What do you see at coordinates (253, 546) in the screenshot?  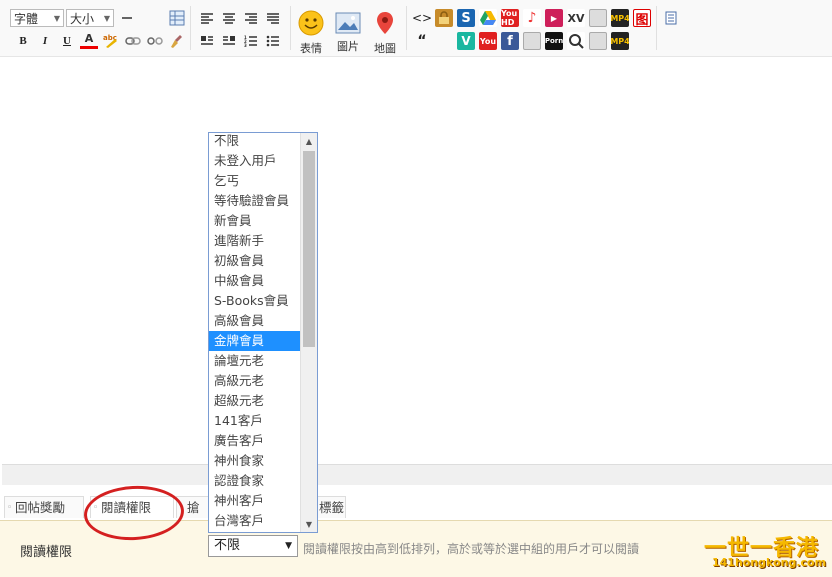 I see `permission-select: 不限 ▼` at bounding box center [253, 546].